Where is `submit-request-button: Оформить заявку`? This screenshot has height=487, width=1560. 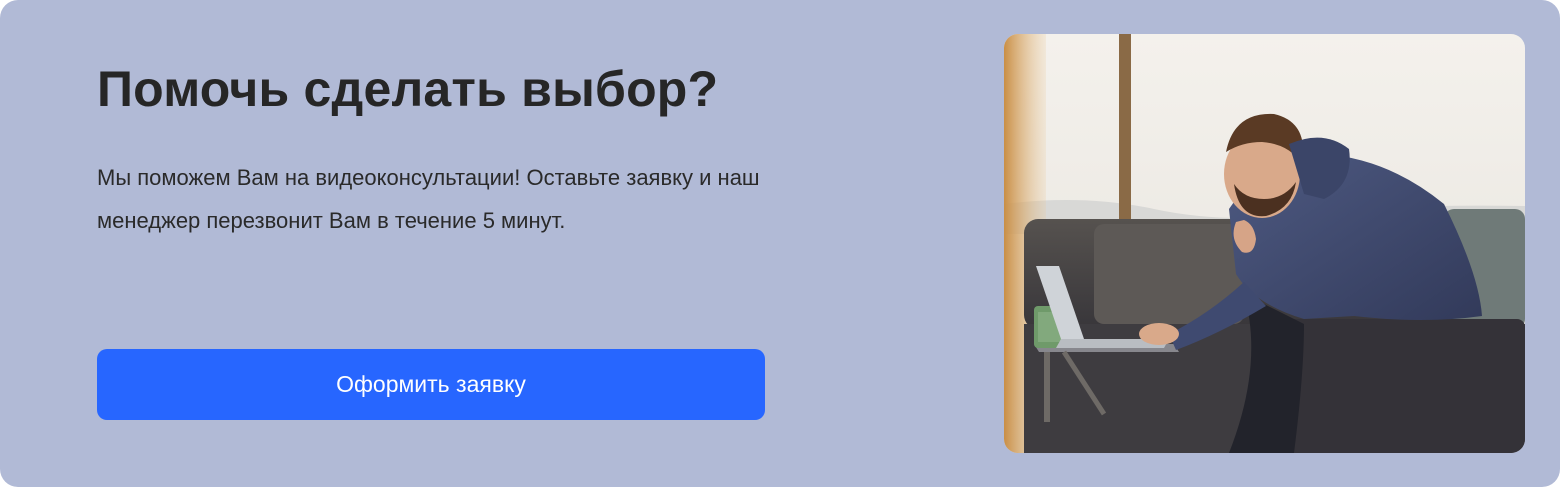
submit-request-button: Оформить заявку is located at coordinates (431, 384).